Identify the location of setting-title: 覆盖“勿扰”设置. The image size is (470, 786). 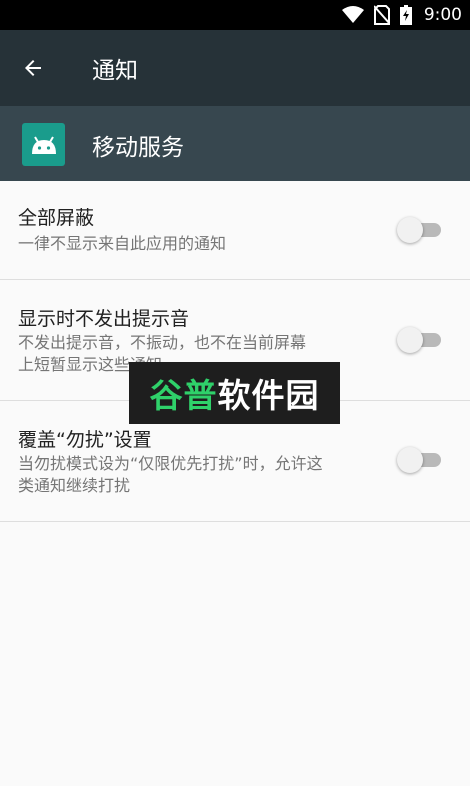
(85, 440).